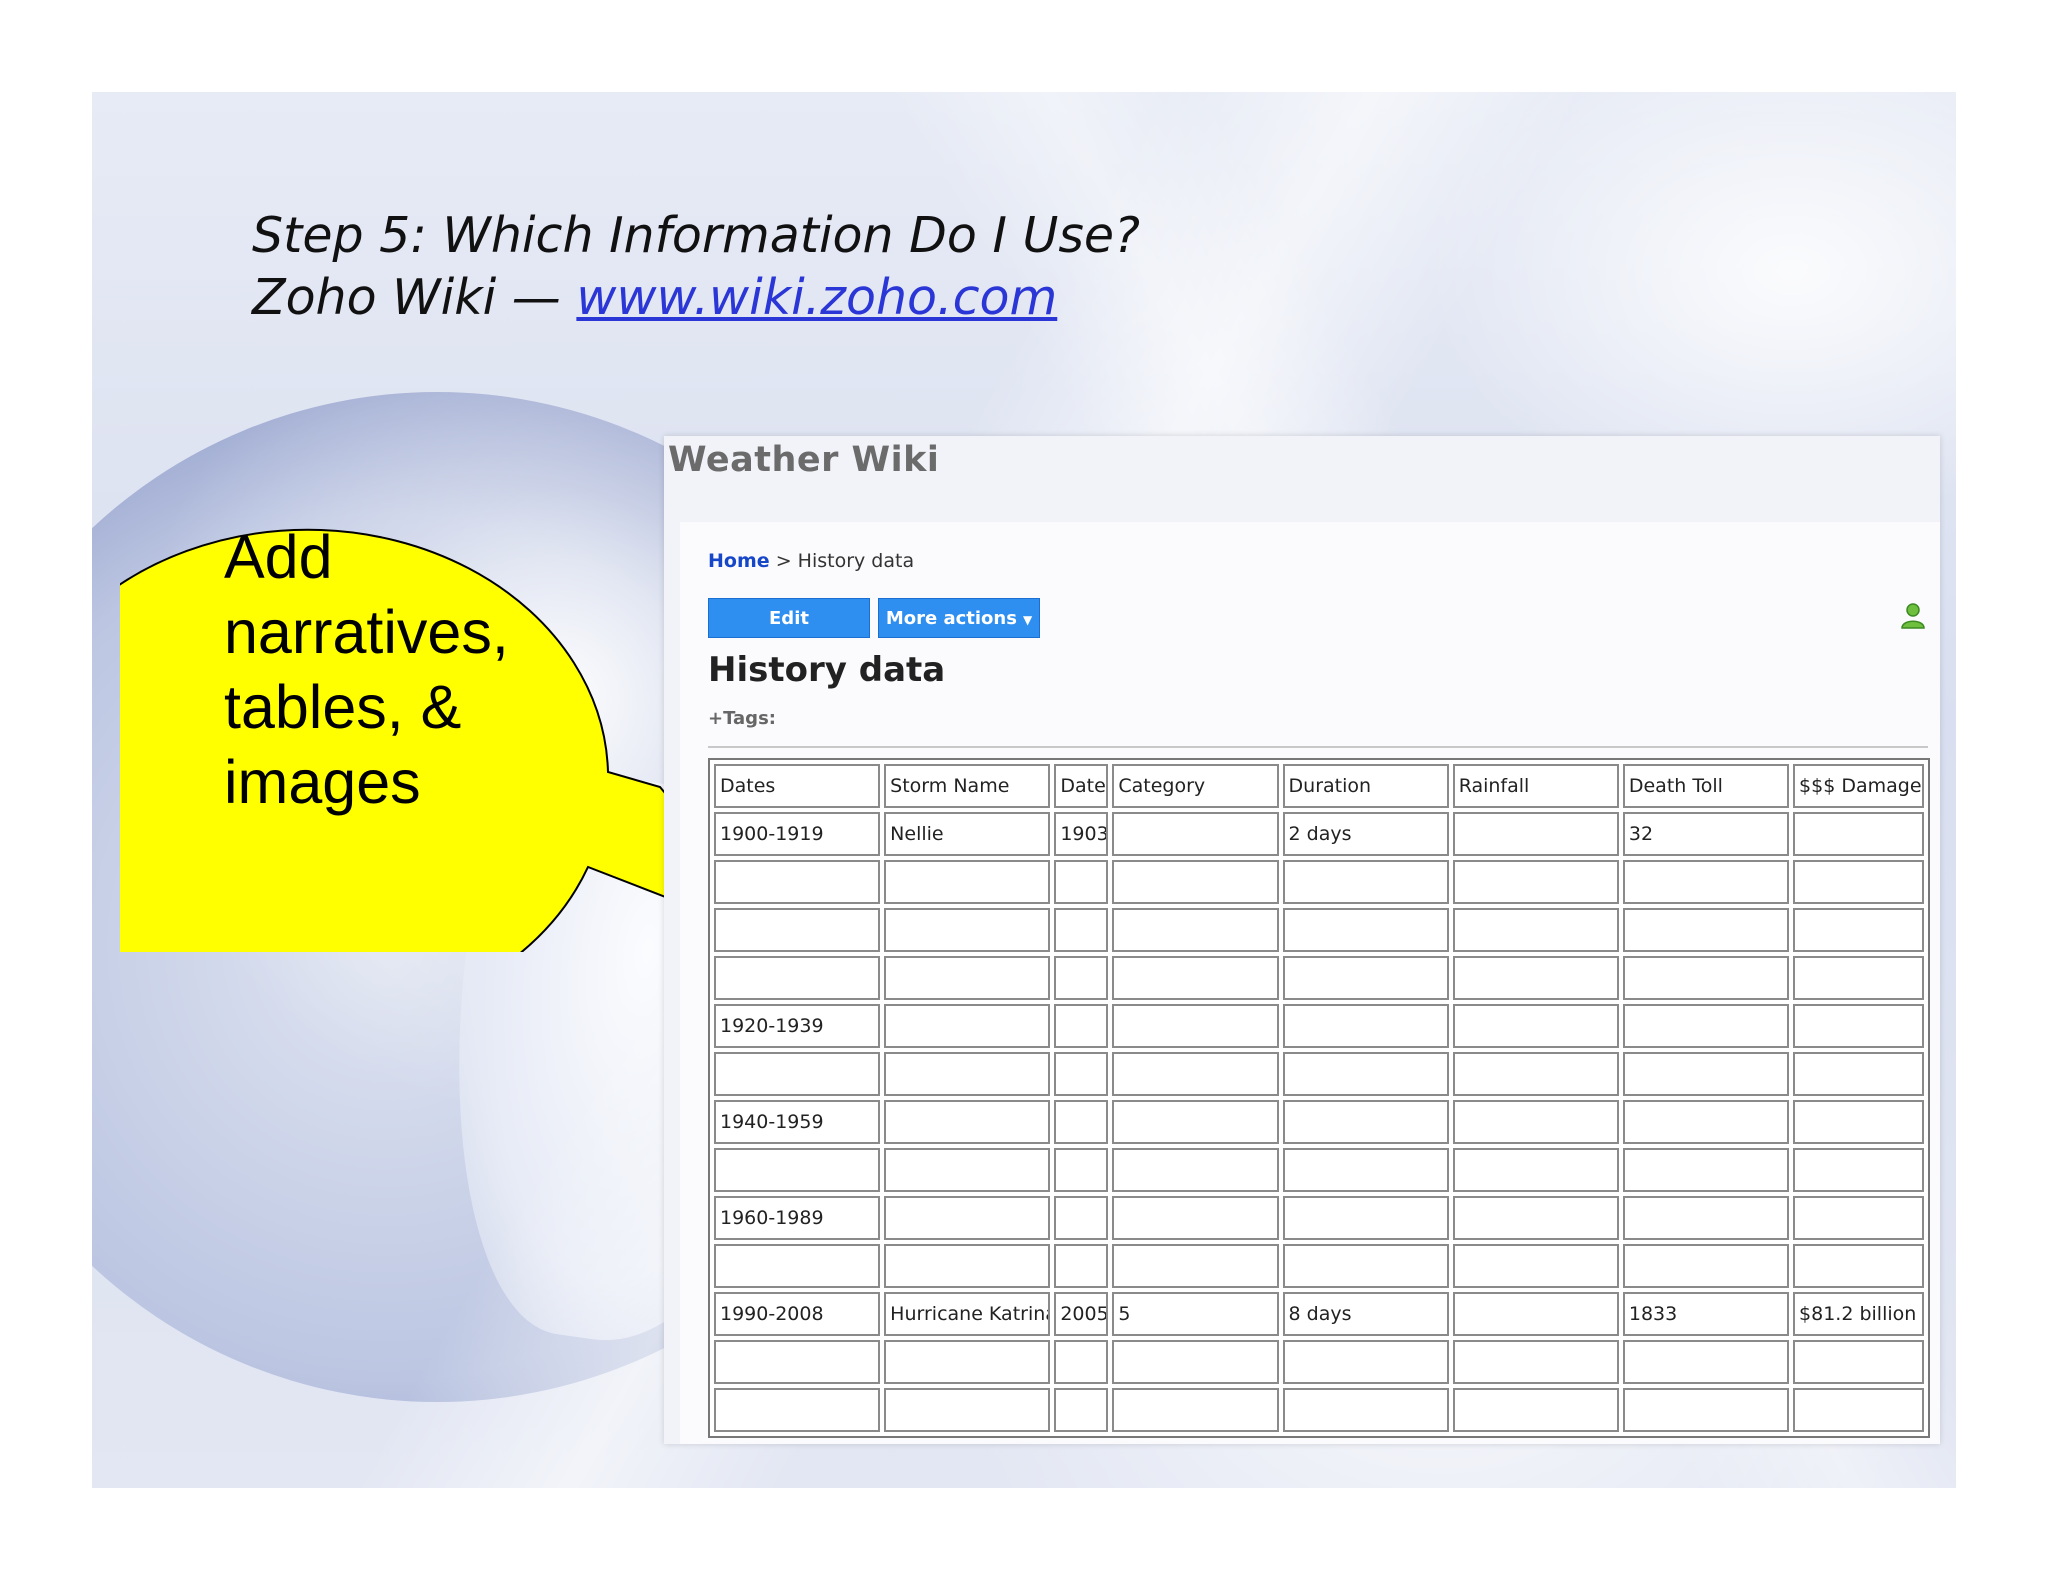  I want to click on title-prefix: Zoho Wiki —, so click(414, 297).